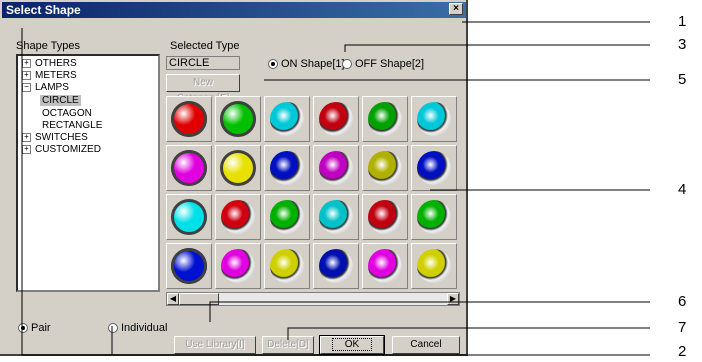 The height and width of the screenshot is (362, 702). Describe the element at coordinates (682, 351) in the screenshot. I see `callout-2: 2` at that location.